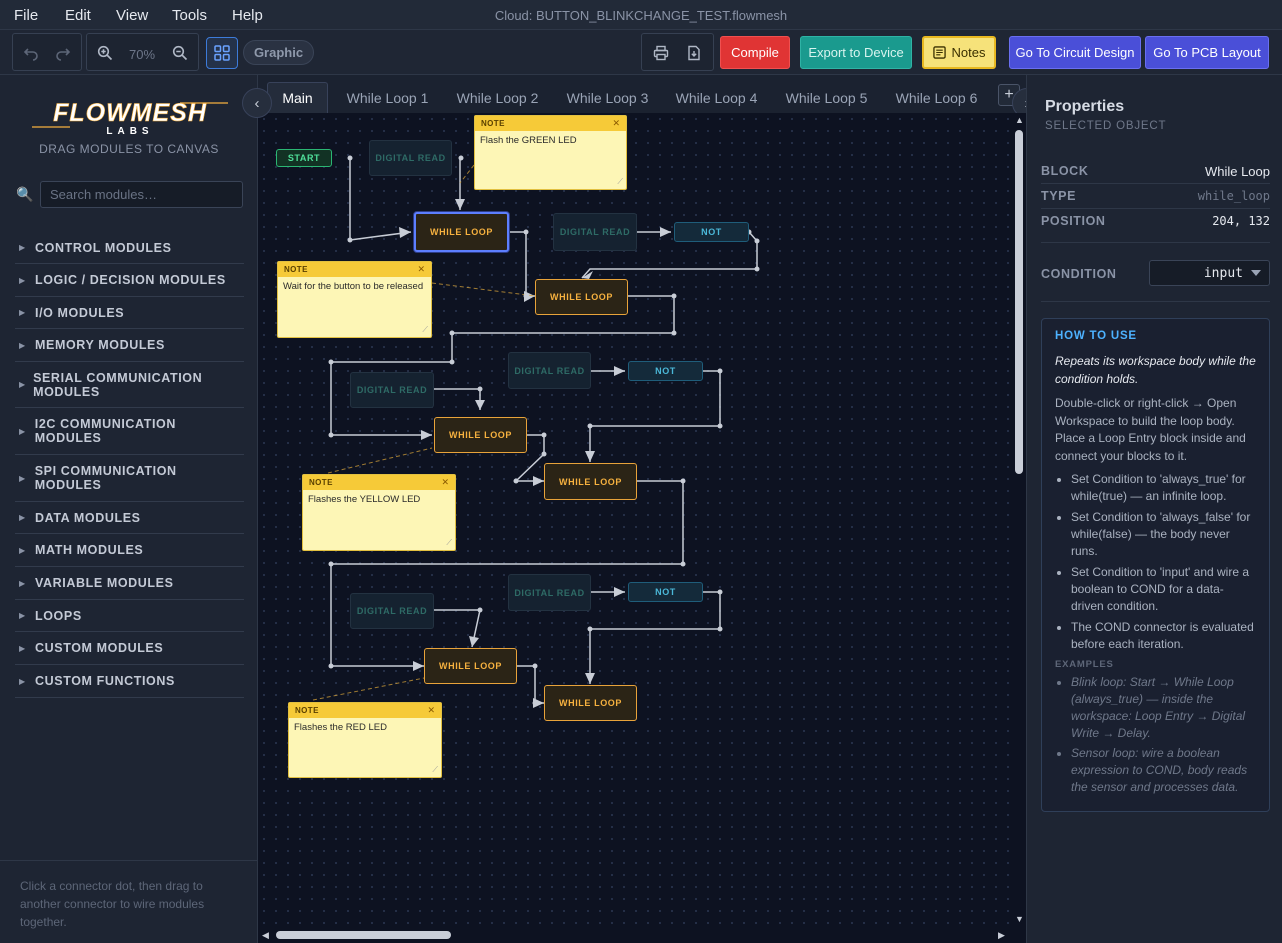  I want to click on category-math-modules: ▶ MATH MODULES, so click(129, 550).